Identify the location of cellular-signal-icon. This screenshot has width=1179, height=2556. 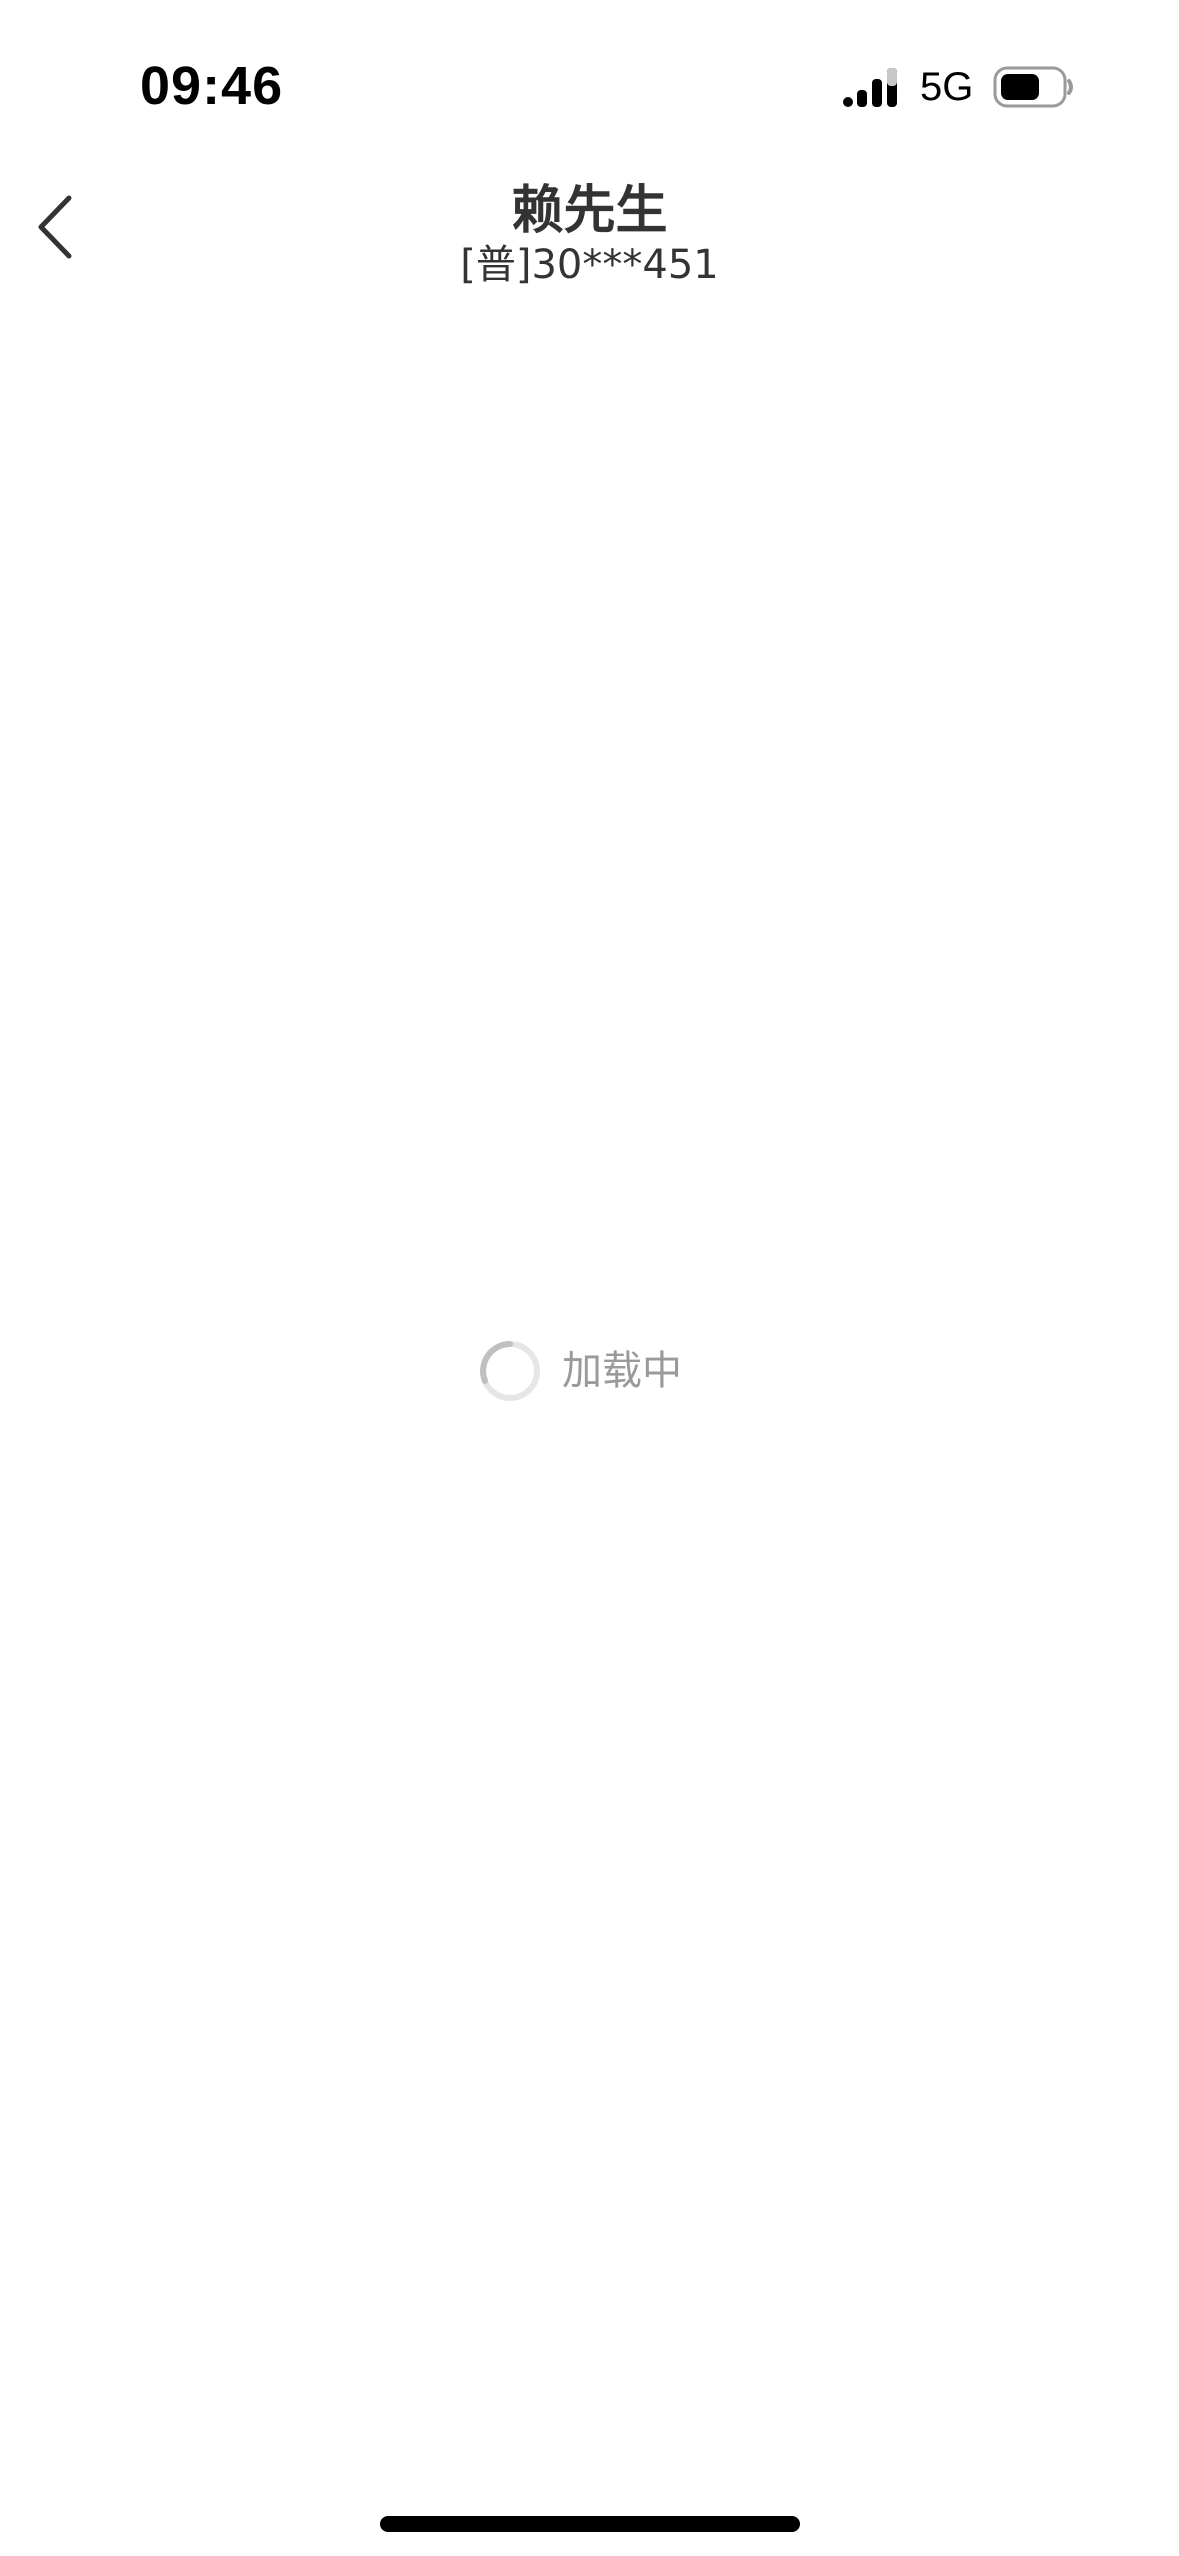
(870, 87).